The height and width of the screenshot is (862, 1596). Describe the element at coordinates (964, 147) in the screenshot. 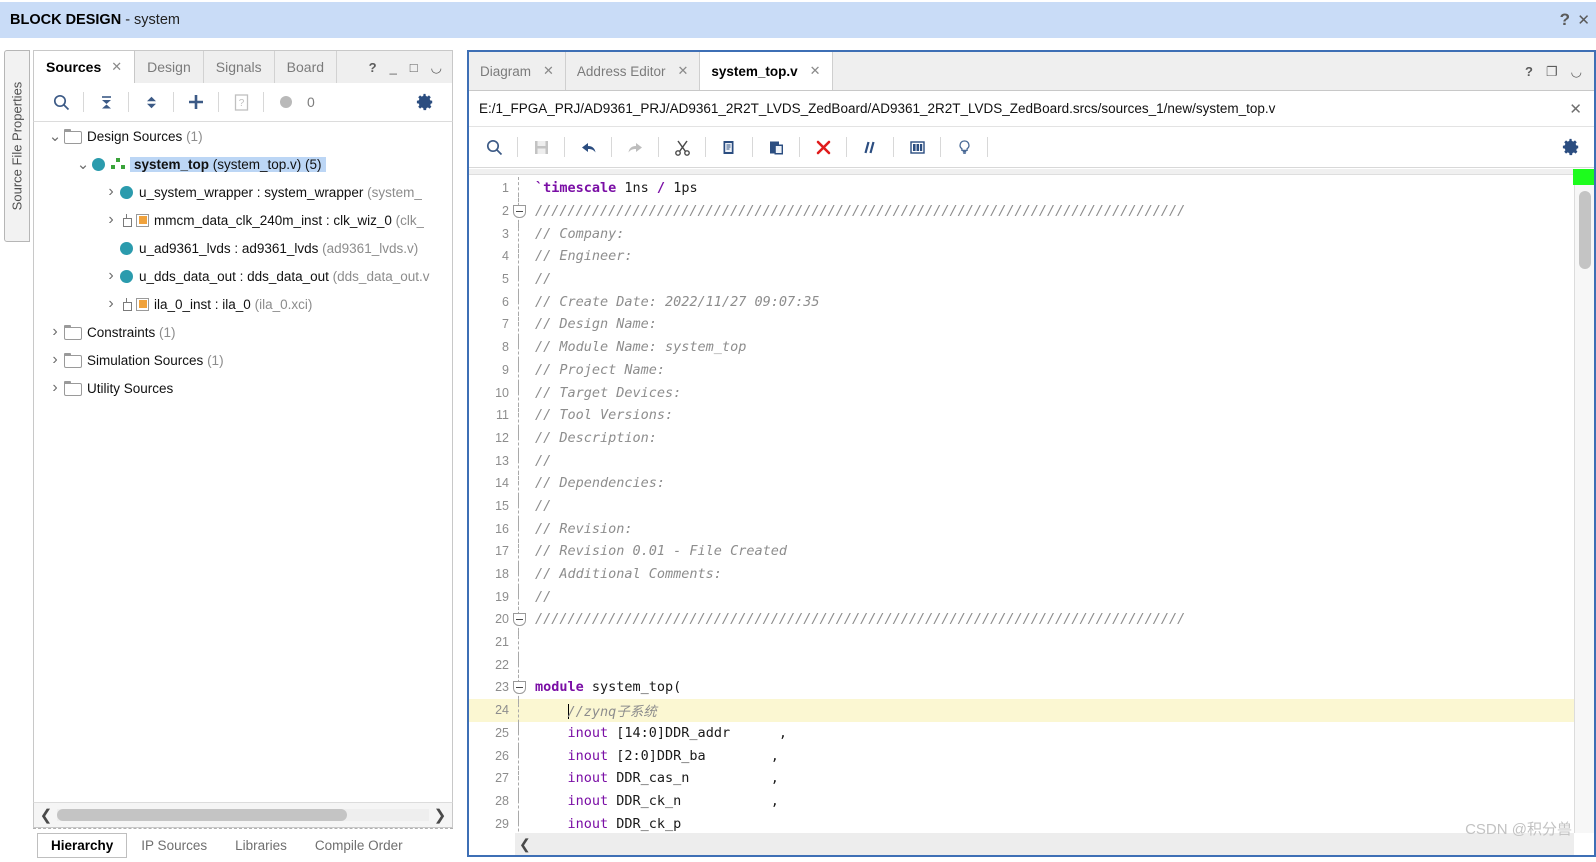

I see `lightbulb-icon` at that location.